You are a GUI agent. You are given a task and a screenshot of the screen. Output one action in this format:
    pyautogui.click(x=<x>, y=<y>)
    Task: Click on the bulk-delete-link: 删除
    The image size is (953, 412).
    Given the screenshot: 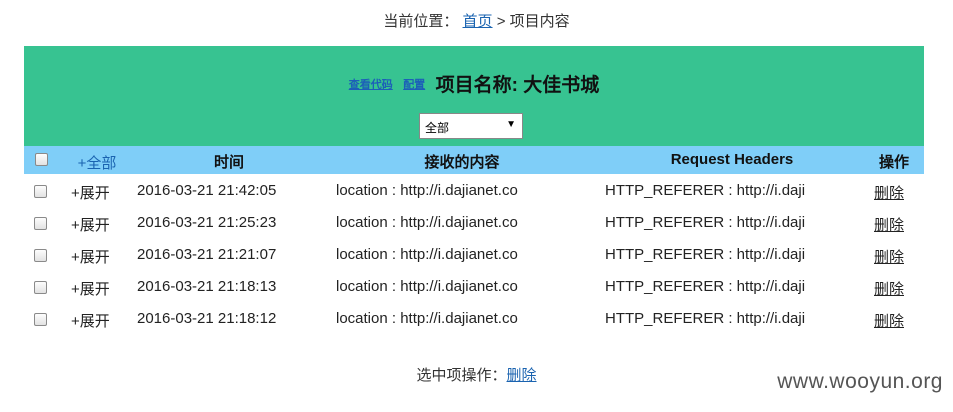 What is the action you would take?
    pyautogui.click(x=522, y=375)
    